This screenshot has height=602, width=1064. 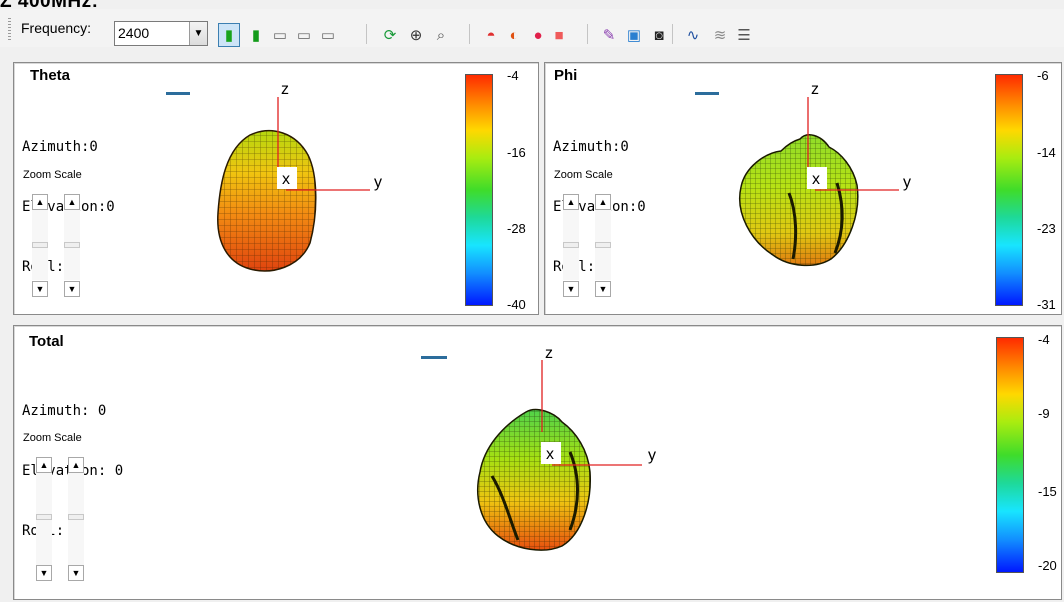 What do you see at coordinates (491, 35) in the screenshot?
I see `sphere-half-icon: ◓` at bounding box center [491, 35].